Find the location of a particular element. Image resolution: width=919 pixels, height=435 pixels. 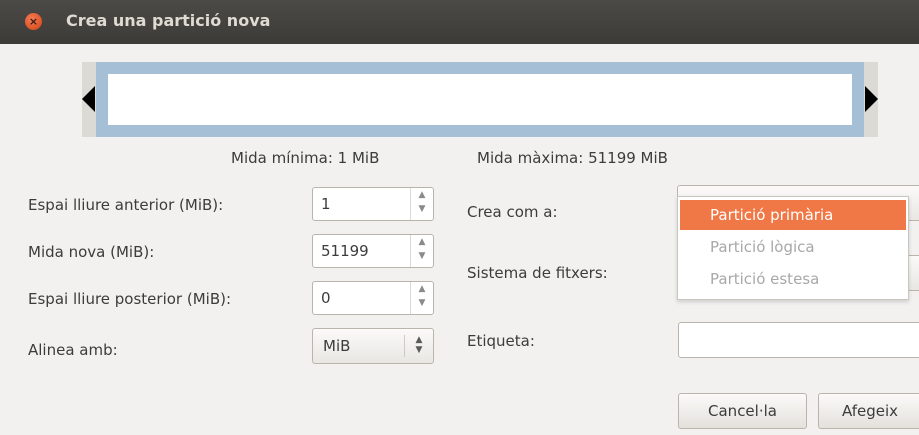

align-value: MiB is located at coordinates (337, 346).